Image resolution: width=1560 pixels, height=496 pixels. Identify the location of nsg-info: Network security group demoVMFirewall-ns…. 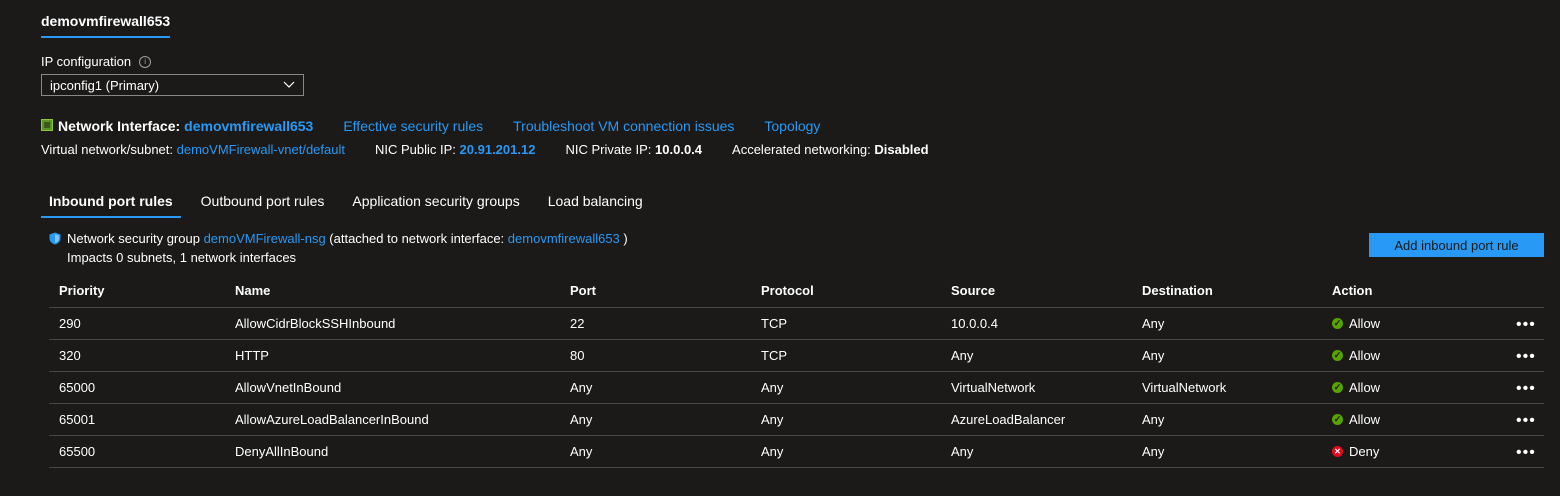
(338, 248).